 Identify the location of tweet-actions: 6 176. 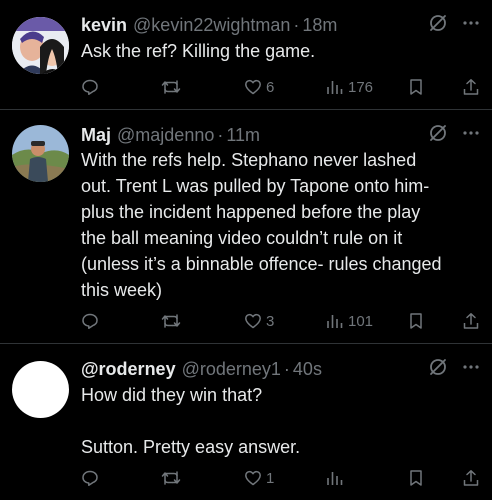
(280, 87).